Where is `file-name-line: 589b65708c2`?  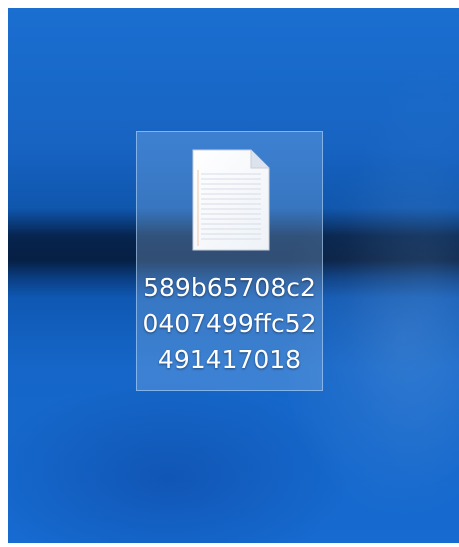 file-name-line: 589b65708c2 is located at coordinates (229, 287).